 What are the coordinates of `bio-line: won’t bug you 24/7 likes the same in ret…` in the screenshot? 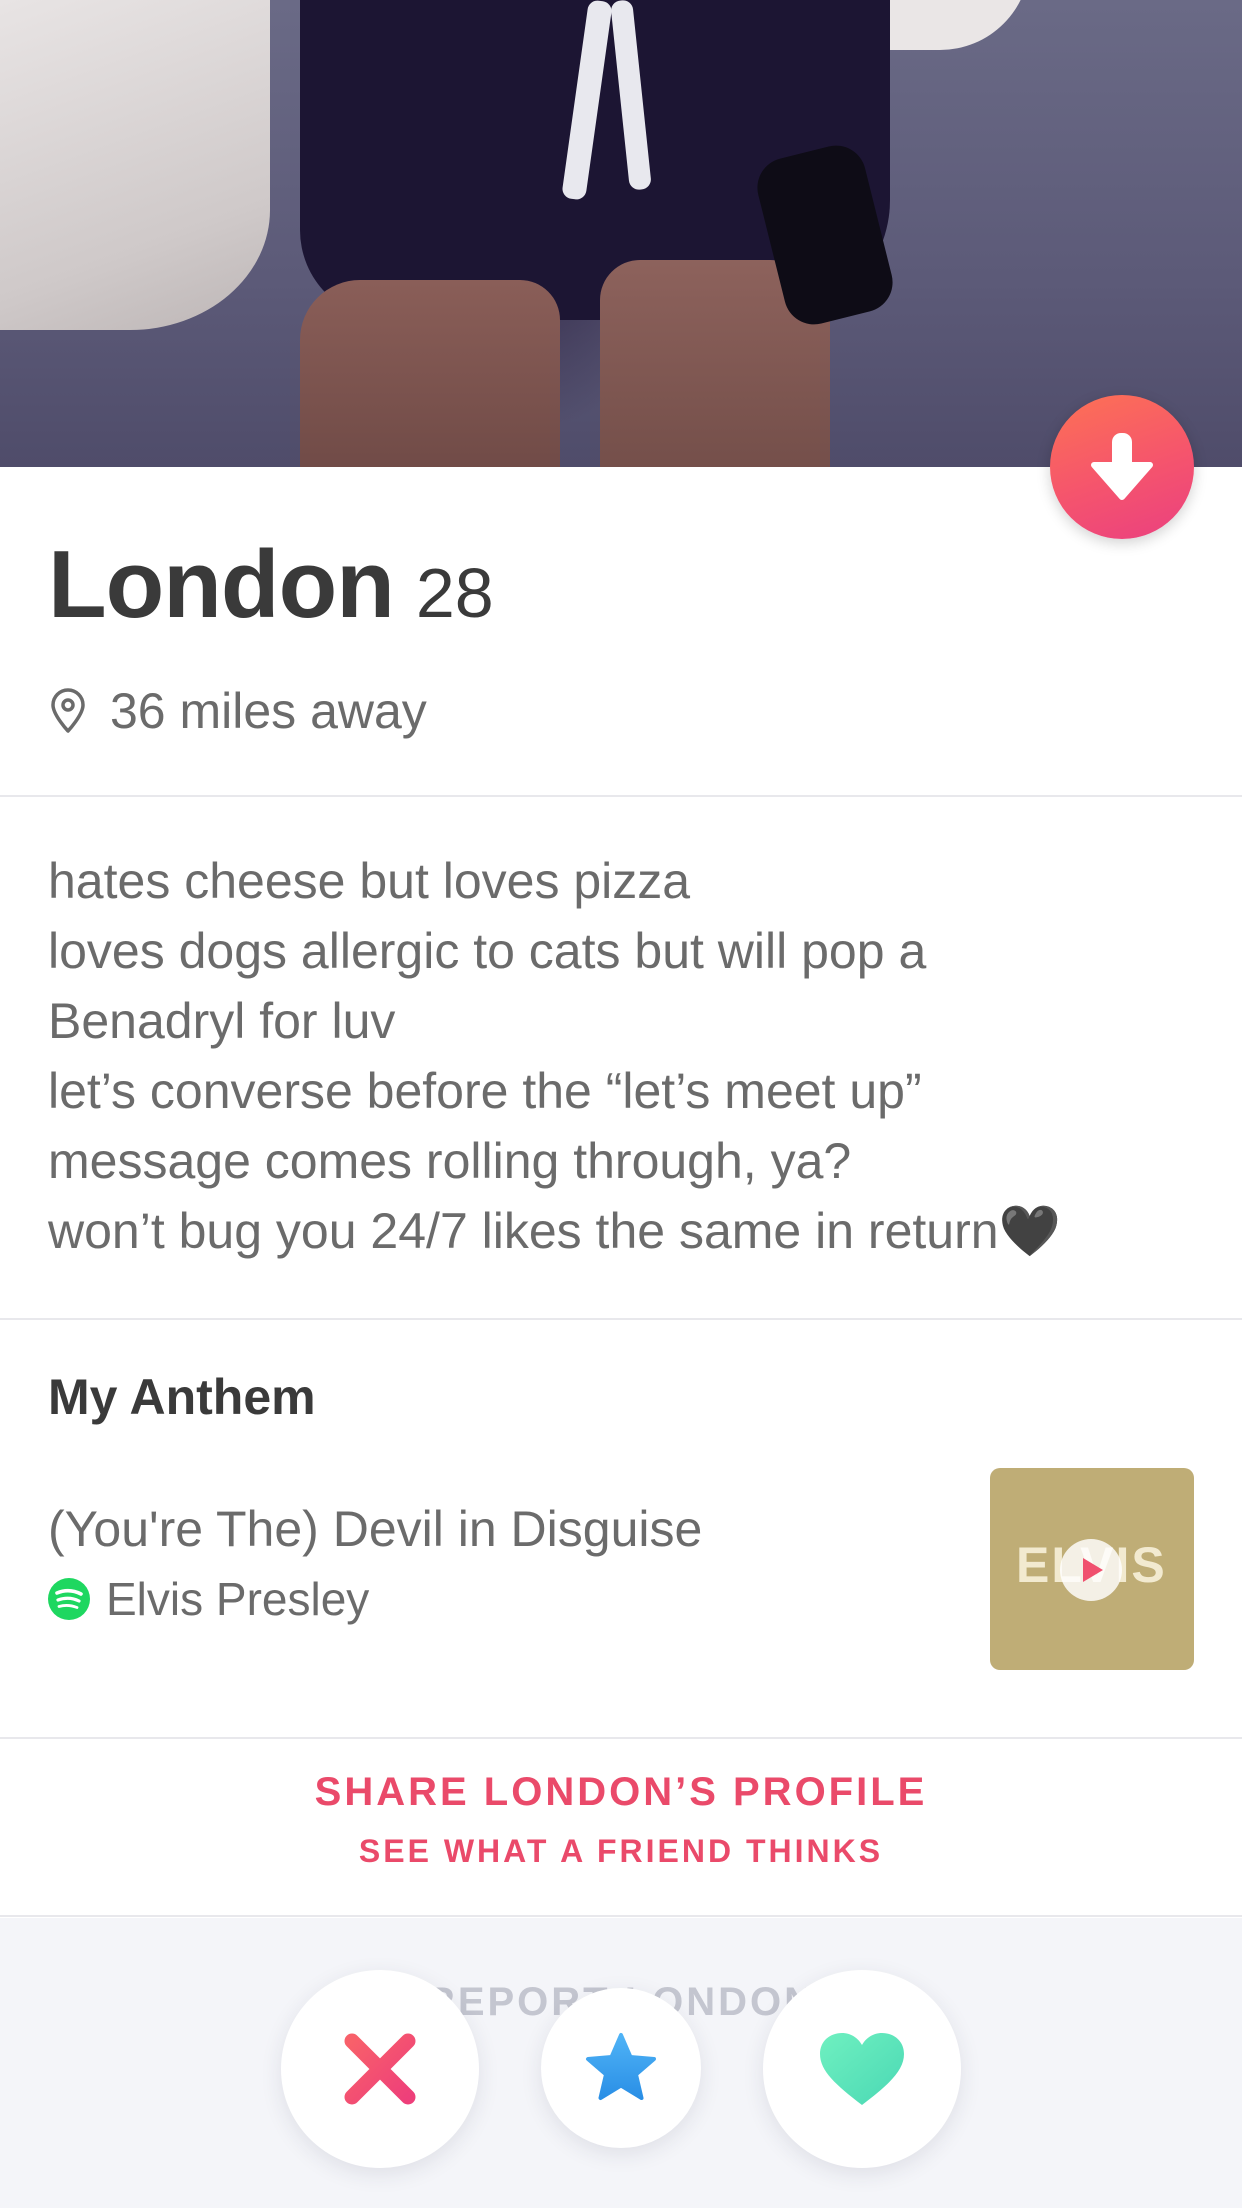 It's located at (554, 1231).